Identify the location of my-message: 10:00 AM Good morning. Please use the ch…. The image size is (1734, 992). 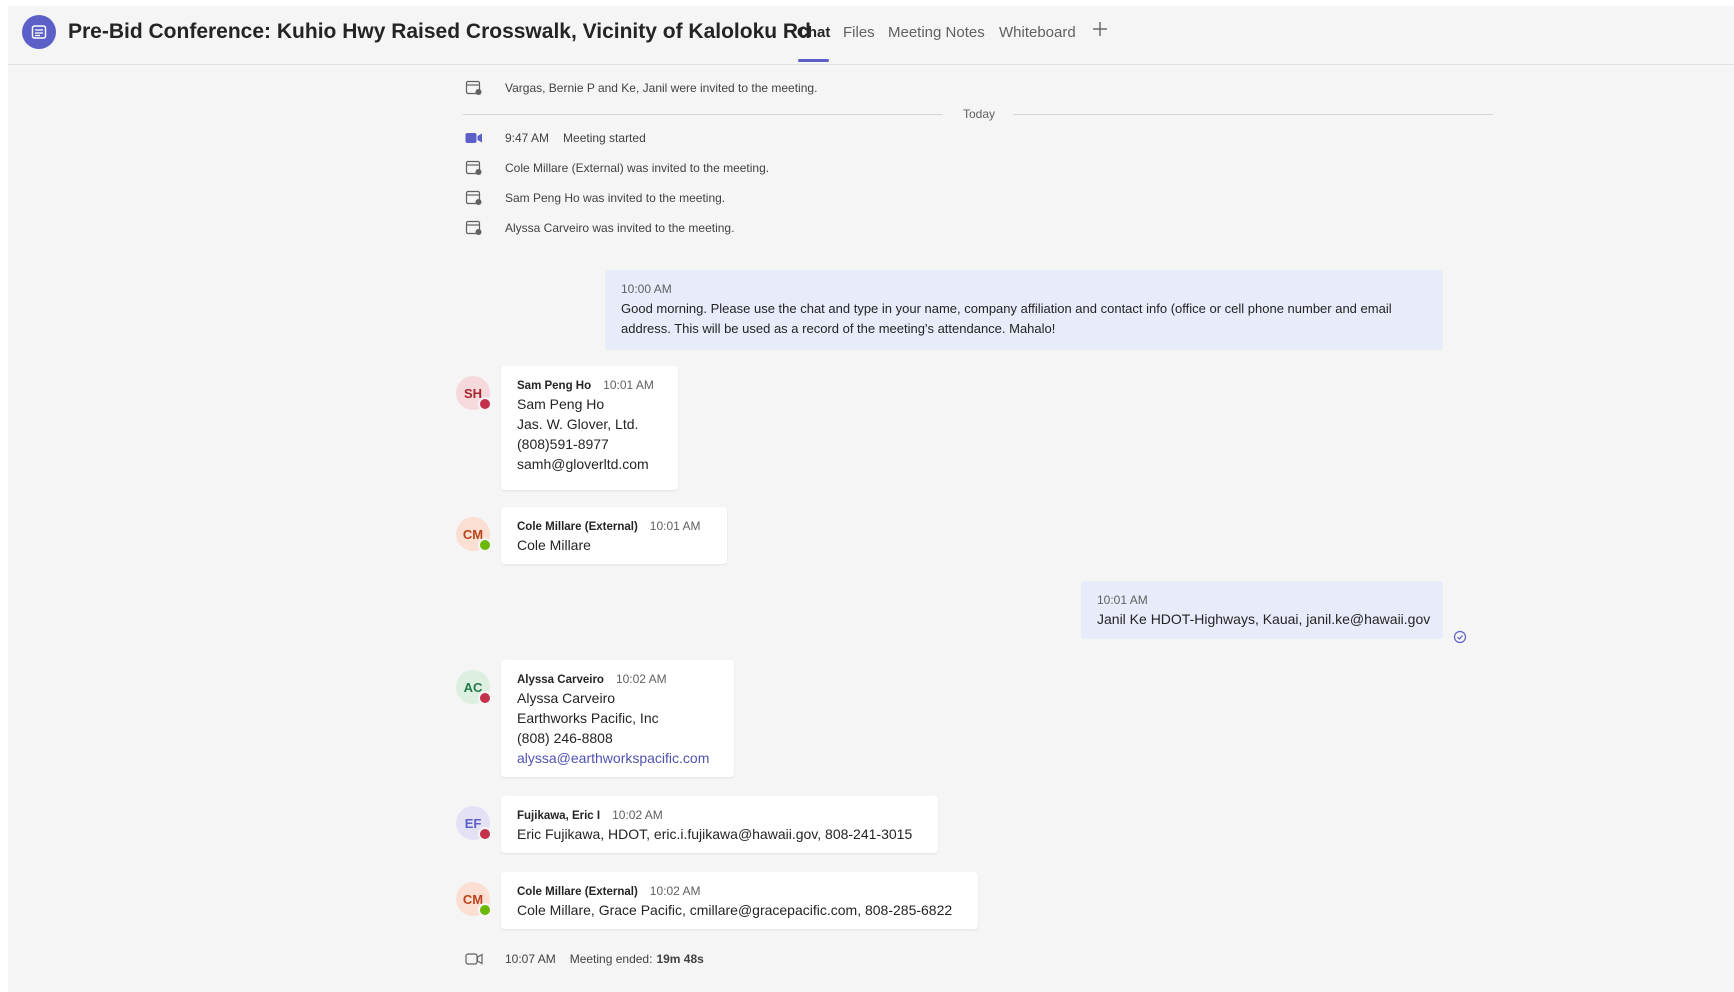
(1024, 310).